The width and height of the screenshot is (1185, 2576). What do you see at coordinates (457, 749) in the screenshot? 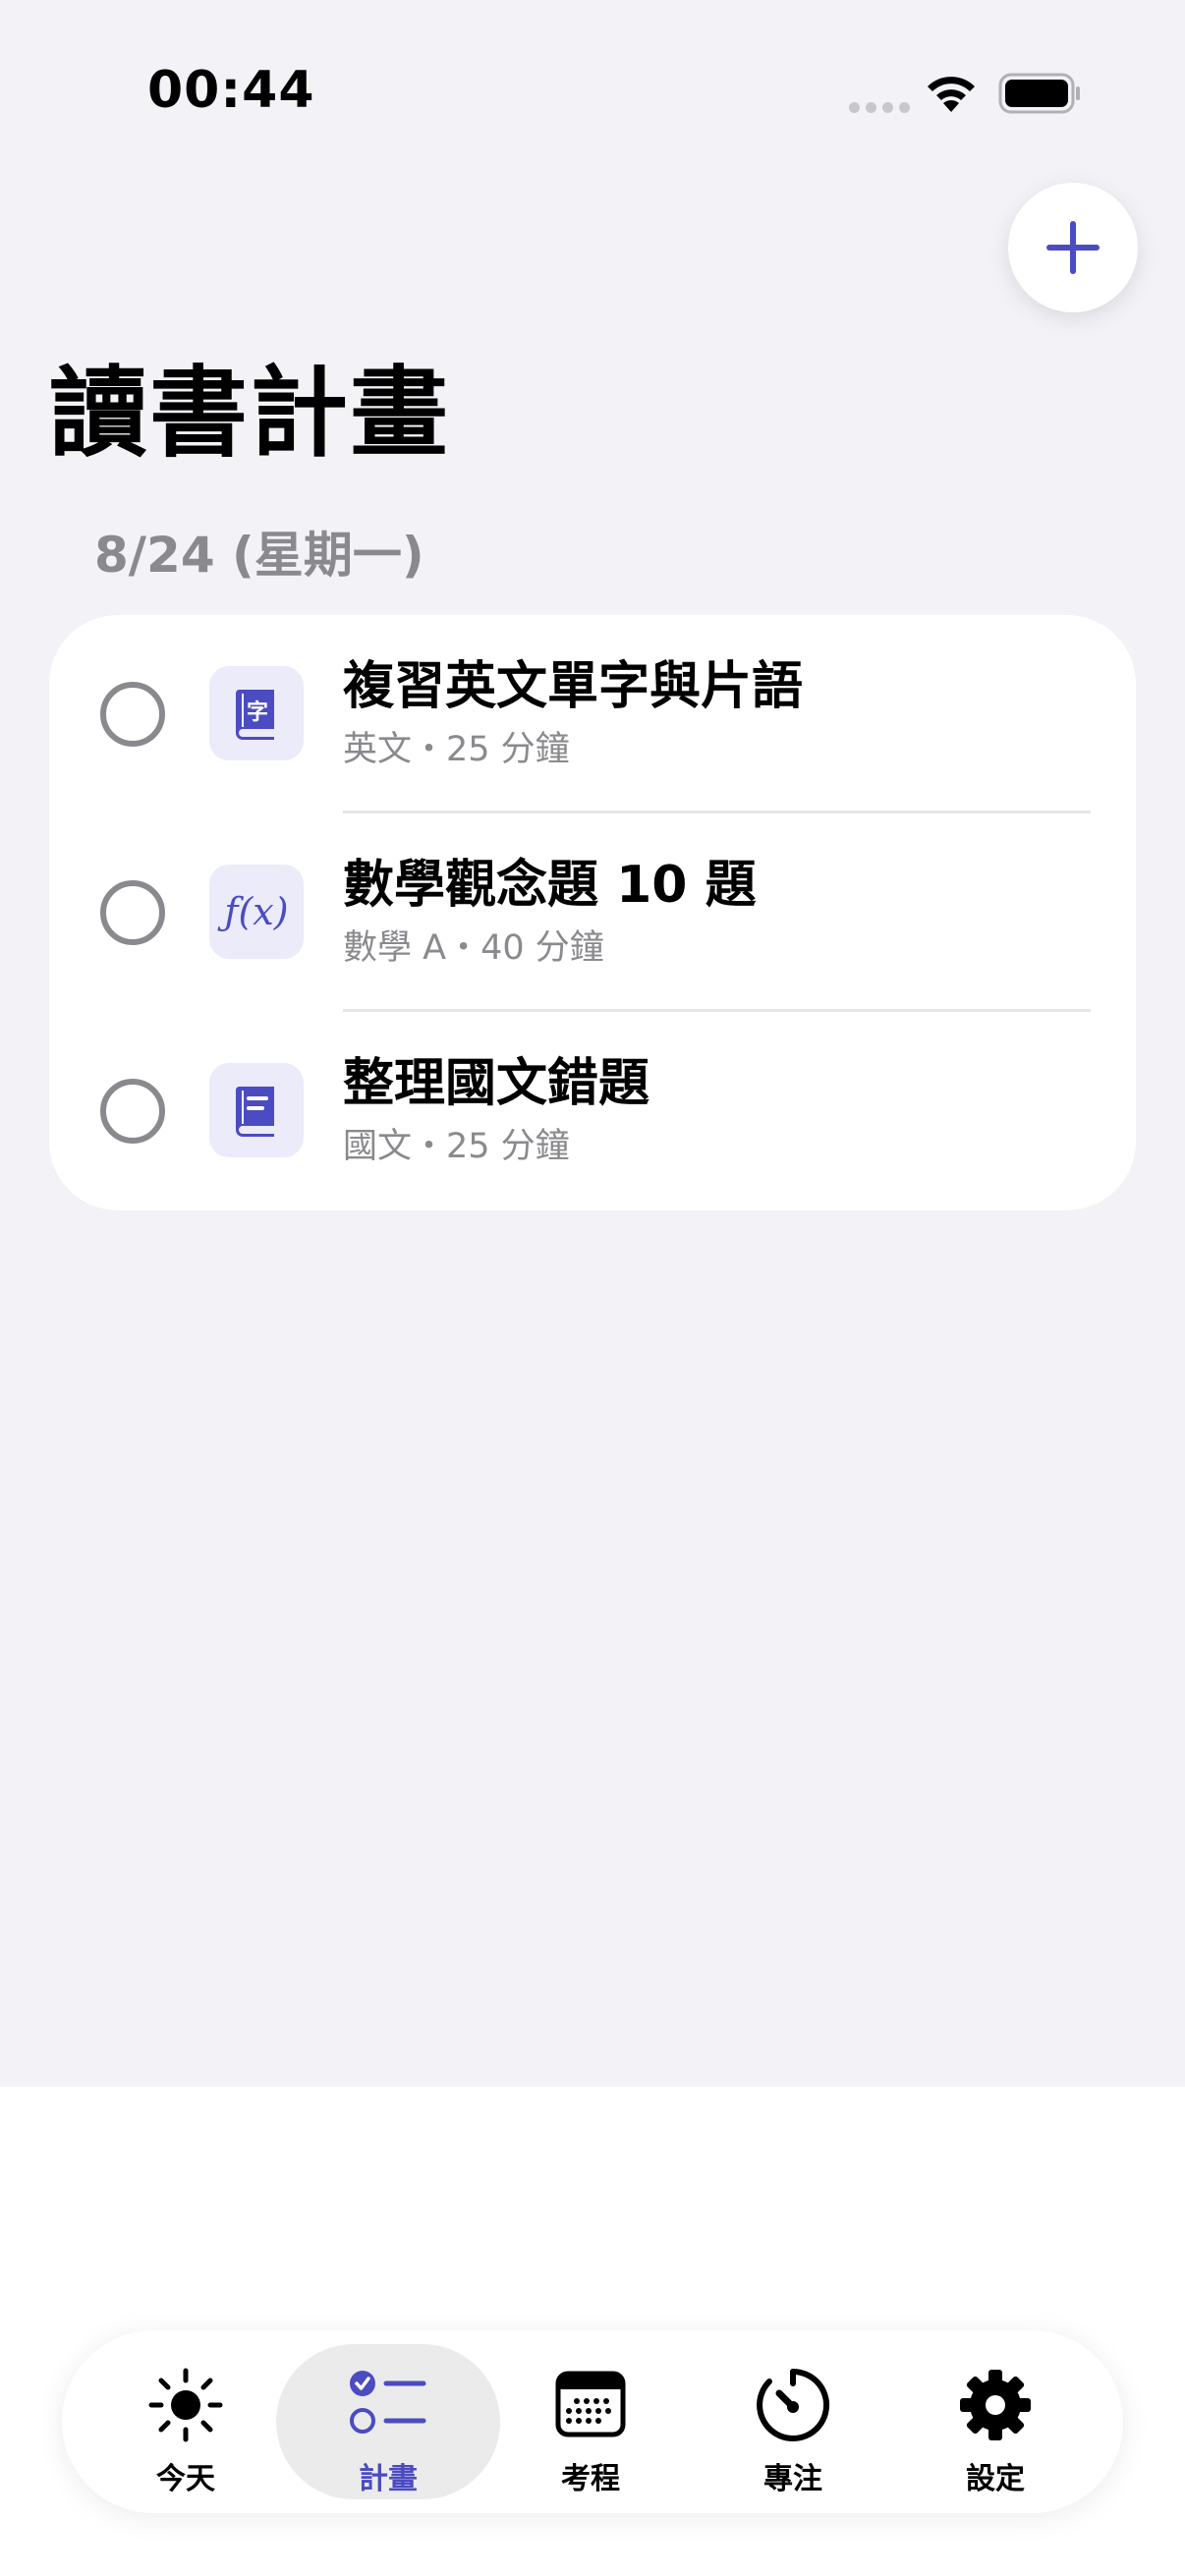
I see `task-meta: 英文・25 分鐘` at bounding box center [457, 749].